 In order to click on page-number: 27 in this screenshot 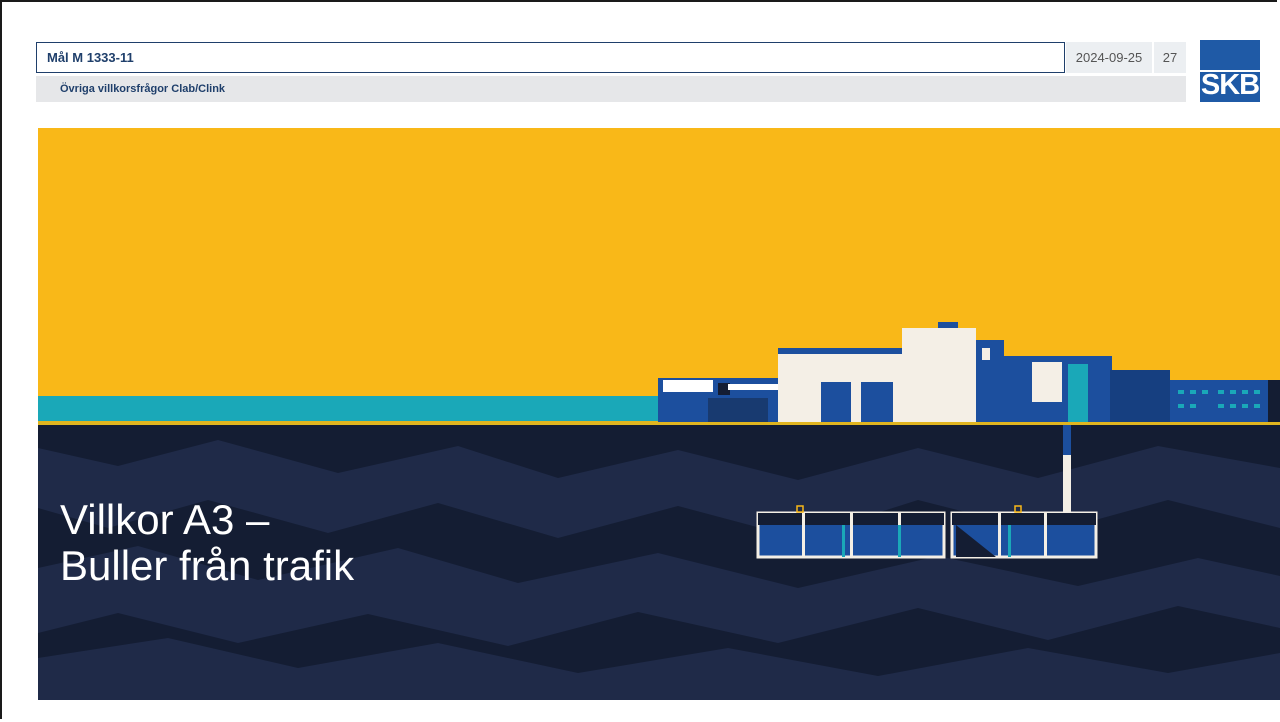, I will do `click(1170, 57)`.